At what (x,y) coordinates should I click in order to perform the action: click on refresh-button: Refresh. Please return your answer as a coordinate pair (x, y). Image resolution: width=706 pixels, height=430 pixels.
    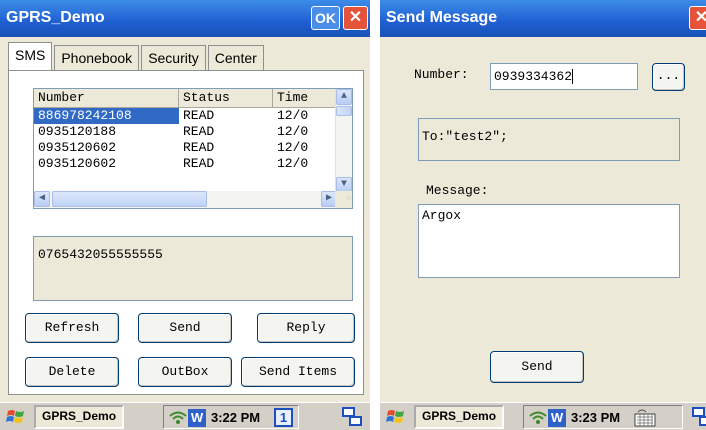
    Looking at the image, I should click on (72, 328).